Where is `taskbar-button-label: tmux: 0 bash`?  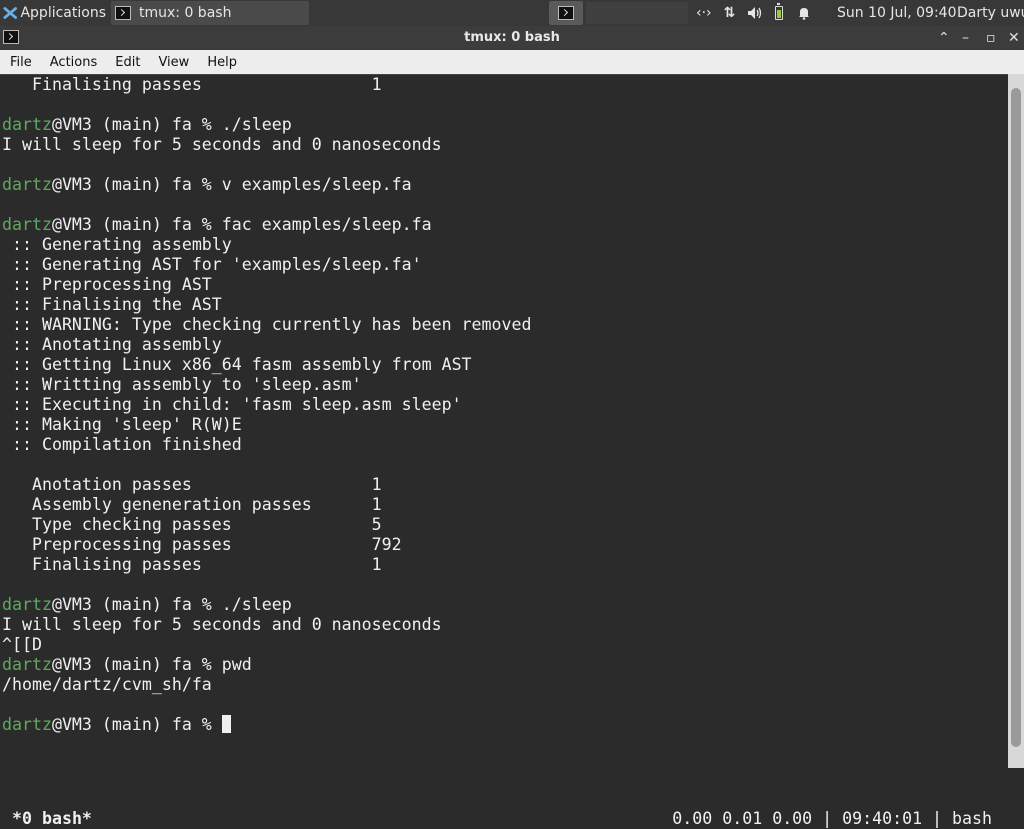
taskbar-button-label: tmux: 0 bash is located at coordinates (185, 13).